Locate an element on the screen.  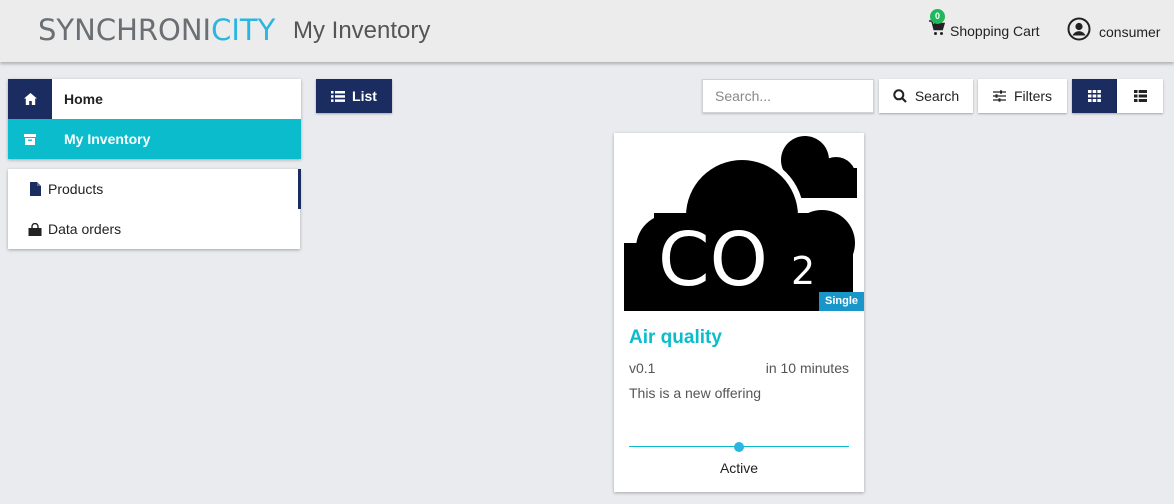
sidebar-subitem-label: Data orders is located at coordinates (85, 229).